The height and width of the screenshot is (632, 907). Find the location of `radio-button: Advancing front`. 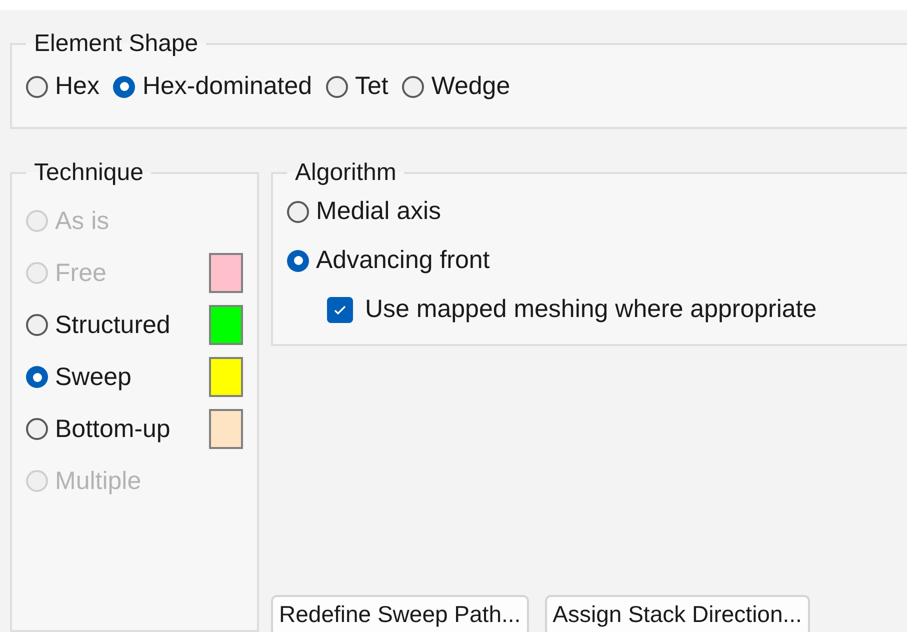

radio-button: Advancing front is located at coordinates (597, 260).